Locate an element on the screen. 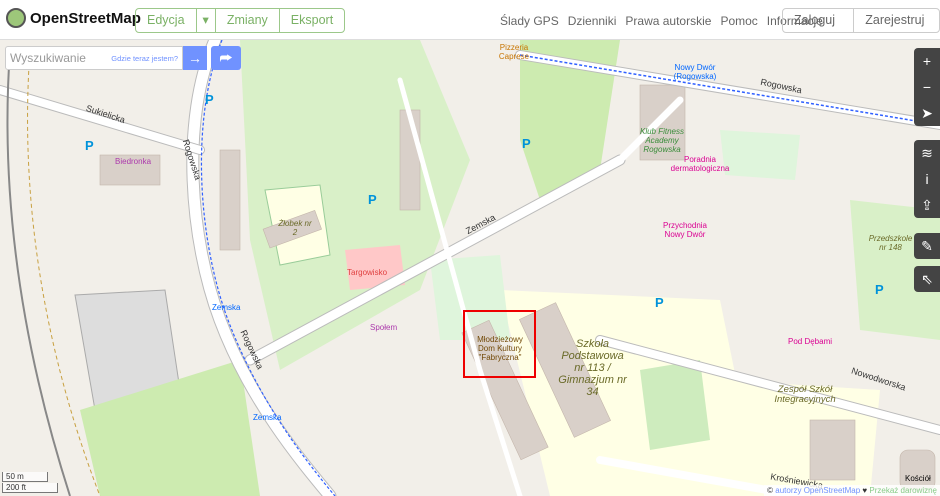 Image resolution: width=940 pixels, height=496 pixels. map-label: Targowisko is located at coordinates (367, 272).